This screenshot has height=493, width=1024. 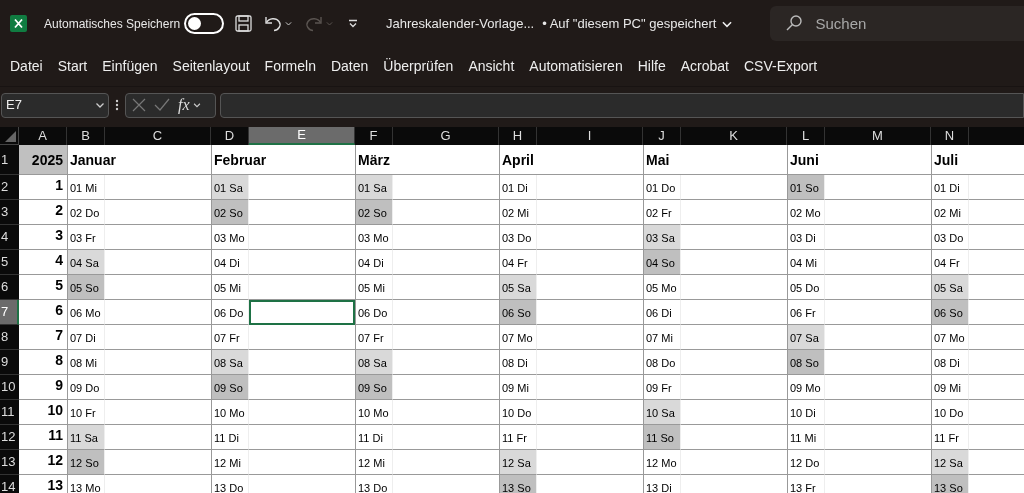 I want to click on day-cell: 04 Mi, so click(x=806, y=262).